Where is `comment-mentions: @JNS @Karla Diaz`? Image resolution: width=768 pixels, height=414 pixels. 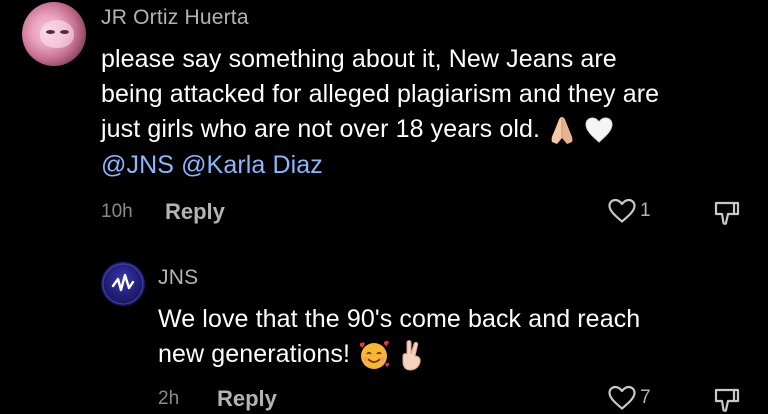
comment-mentions: @JNS @Karla Diaz is located at coordinates (212, 165).